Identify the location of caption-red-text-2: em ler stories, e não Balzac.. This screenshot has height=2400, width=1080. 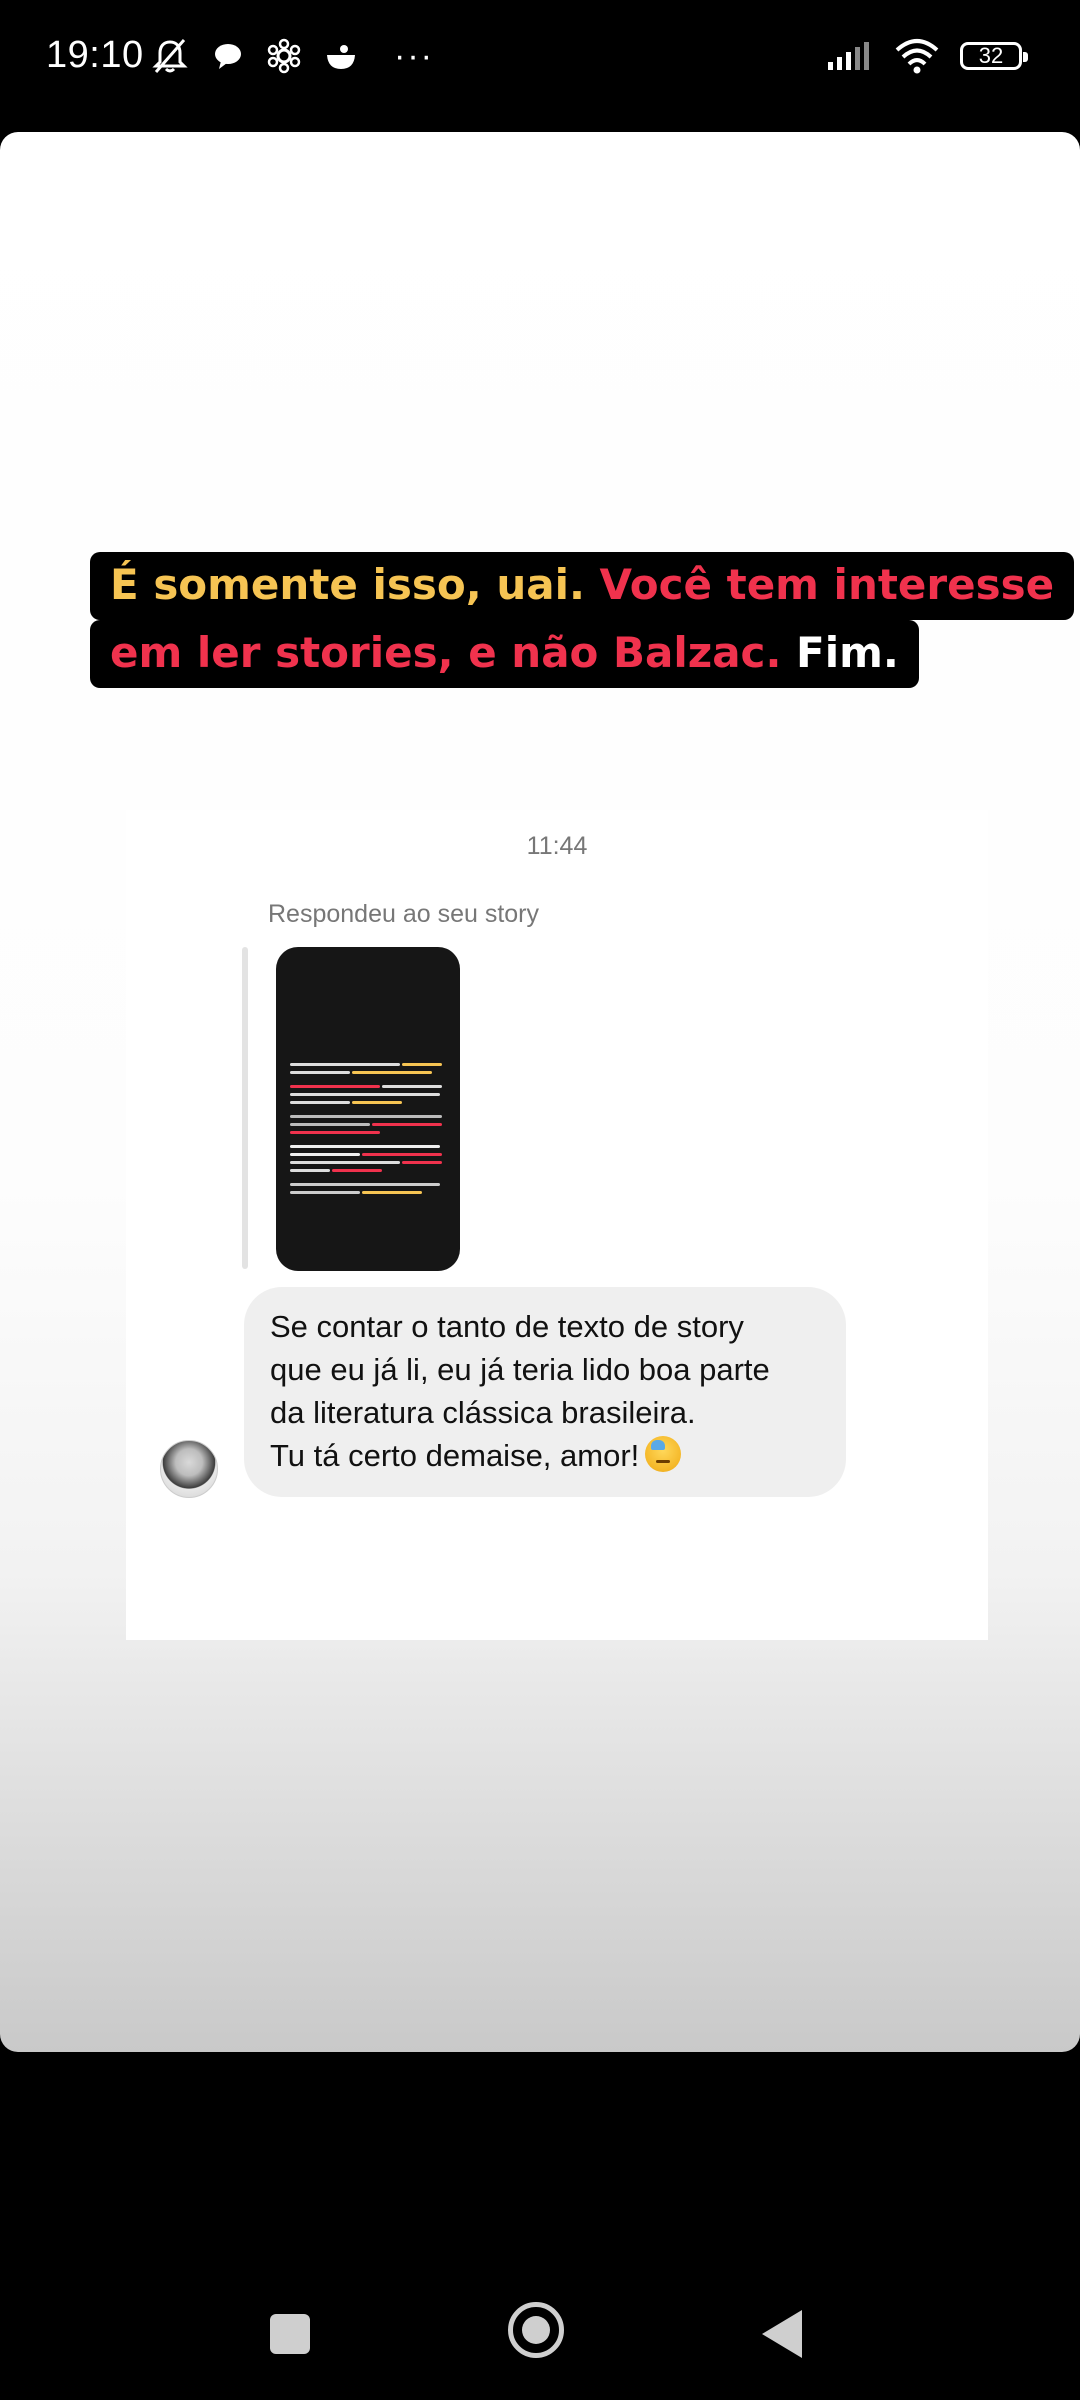
(453, 652).